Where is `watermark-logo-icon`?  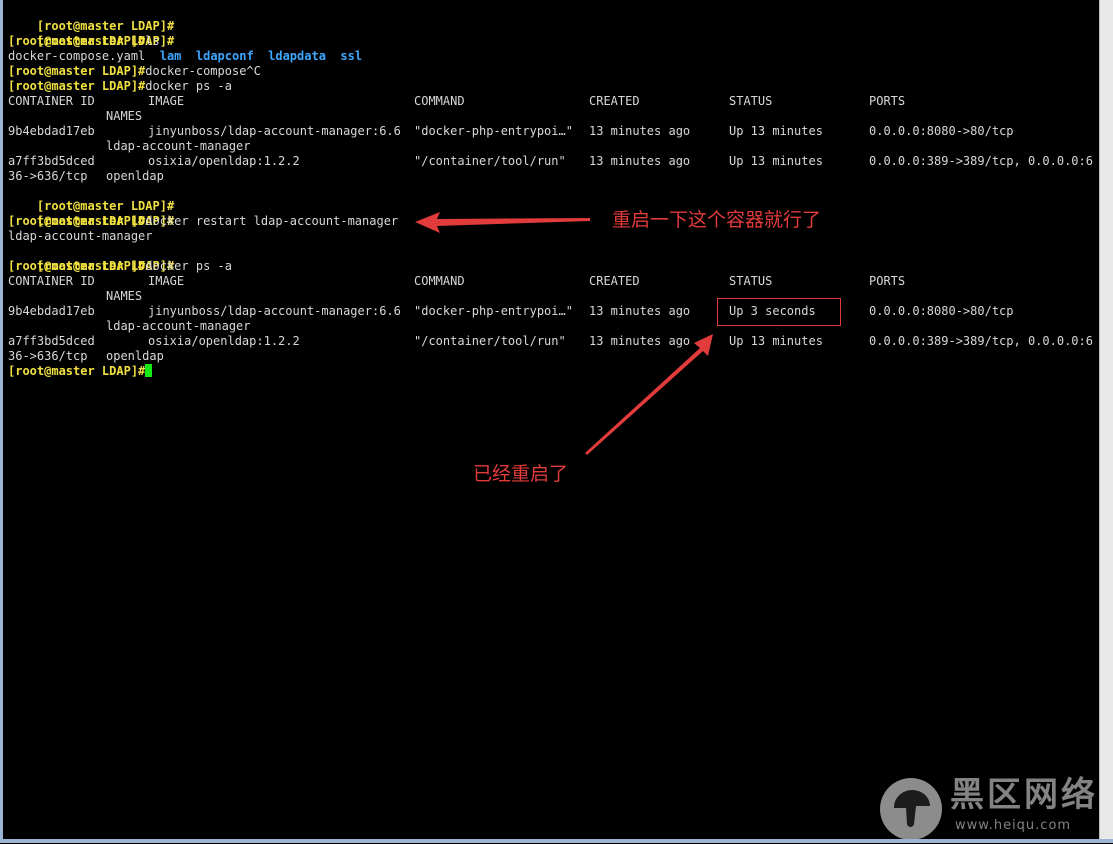
watermark-logo-icon is located at coordinates (911, 809).